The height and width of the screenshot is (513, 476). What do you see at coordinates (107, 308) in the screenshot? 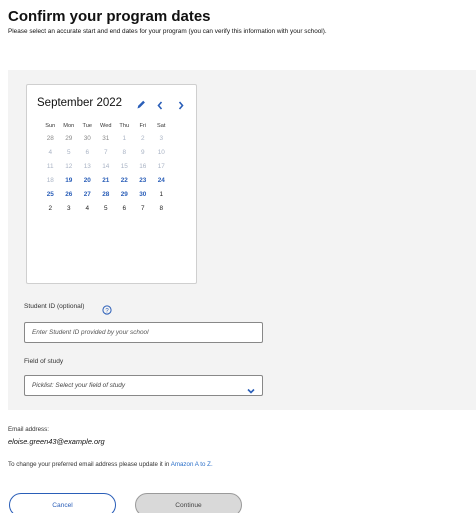
I see `info-icon: ?` at bounding box center [107, 308].